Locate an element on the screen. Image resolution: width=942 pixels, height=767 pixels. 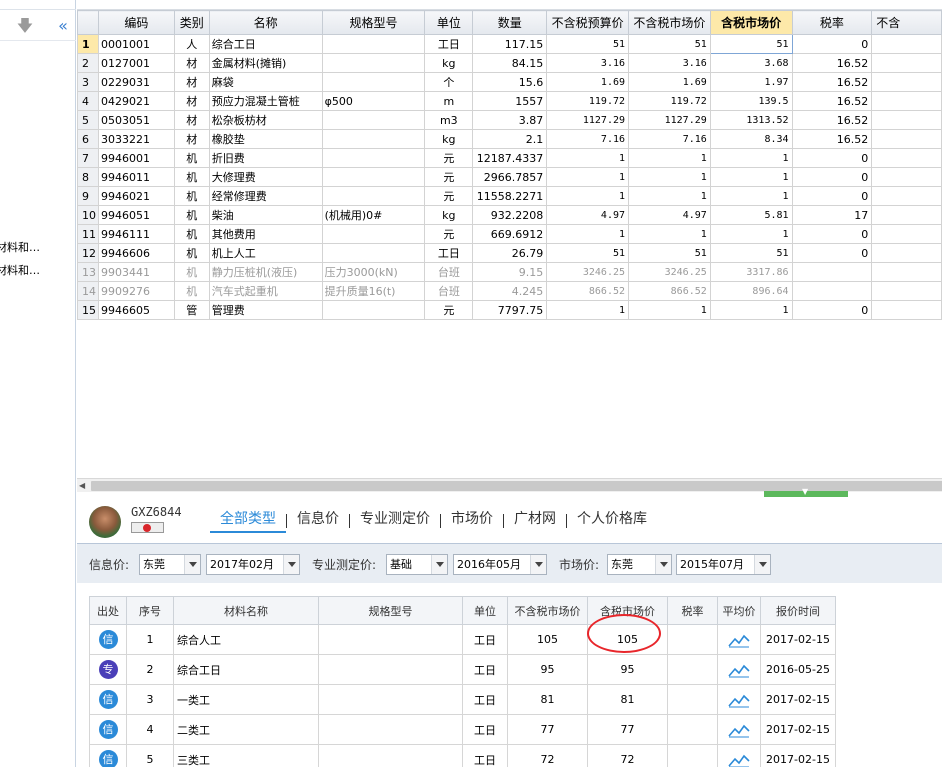
row-number: 8 is located at coordinates (88, 177).